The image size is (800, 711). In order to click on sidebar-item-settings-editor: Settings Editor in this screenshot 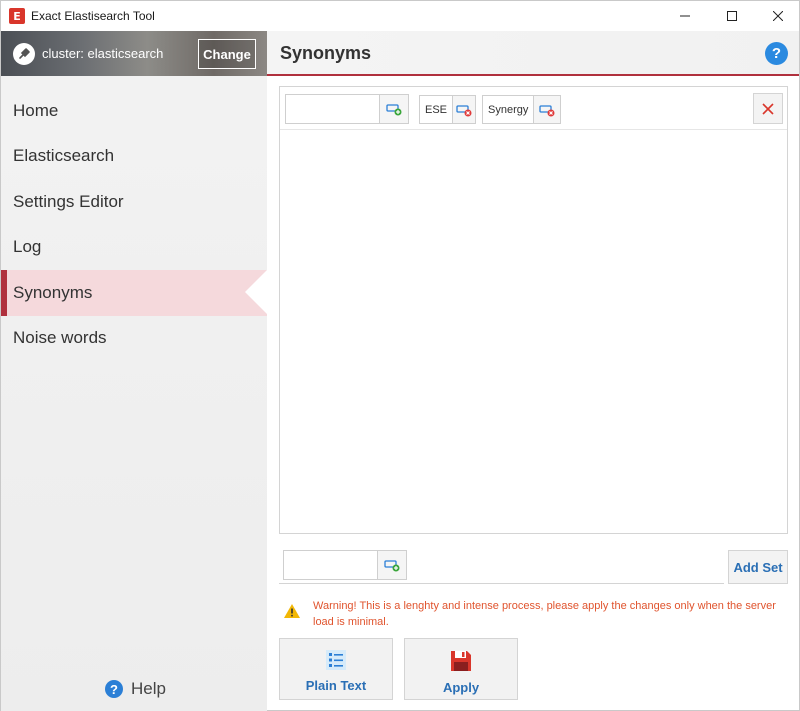, I will do `click(134, 202)`.